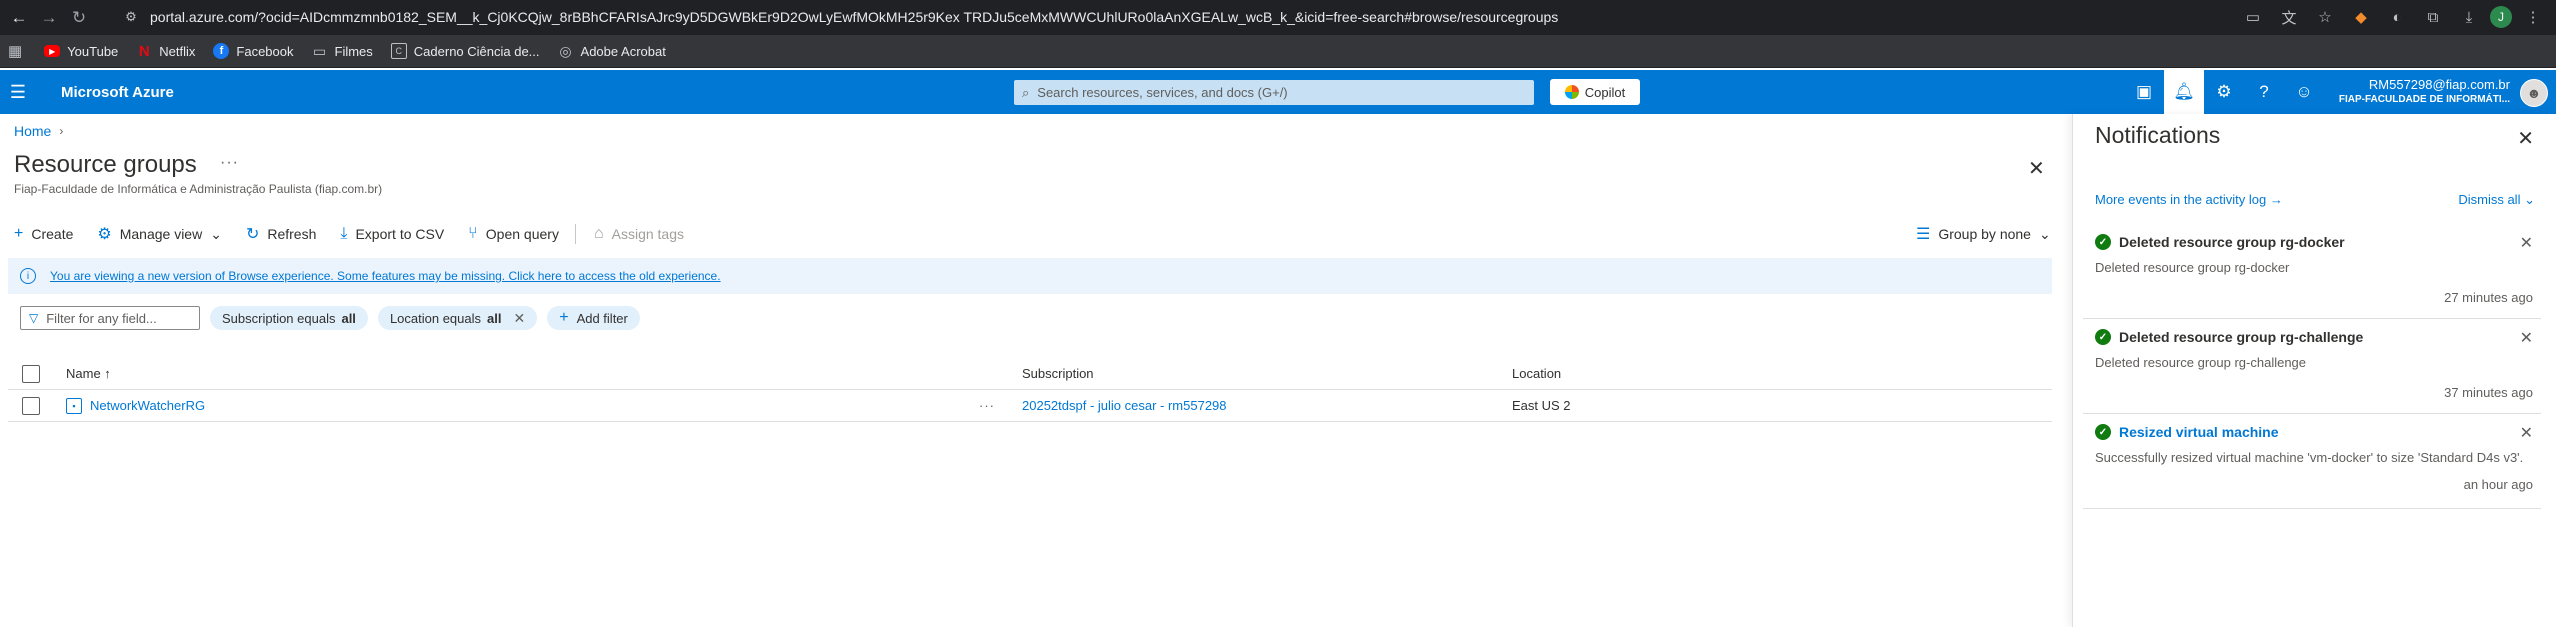 The image size is (2556, 627). Describe the element at coordinates (513, 234) in the screenshot. I see `open-query-button: ⑂ Open query` at that location.